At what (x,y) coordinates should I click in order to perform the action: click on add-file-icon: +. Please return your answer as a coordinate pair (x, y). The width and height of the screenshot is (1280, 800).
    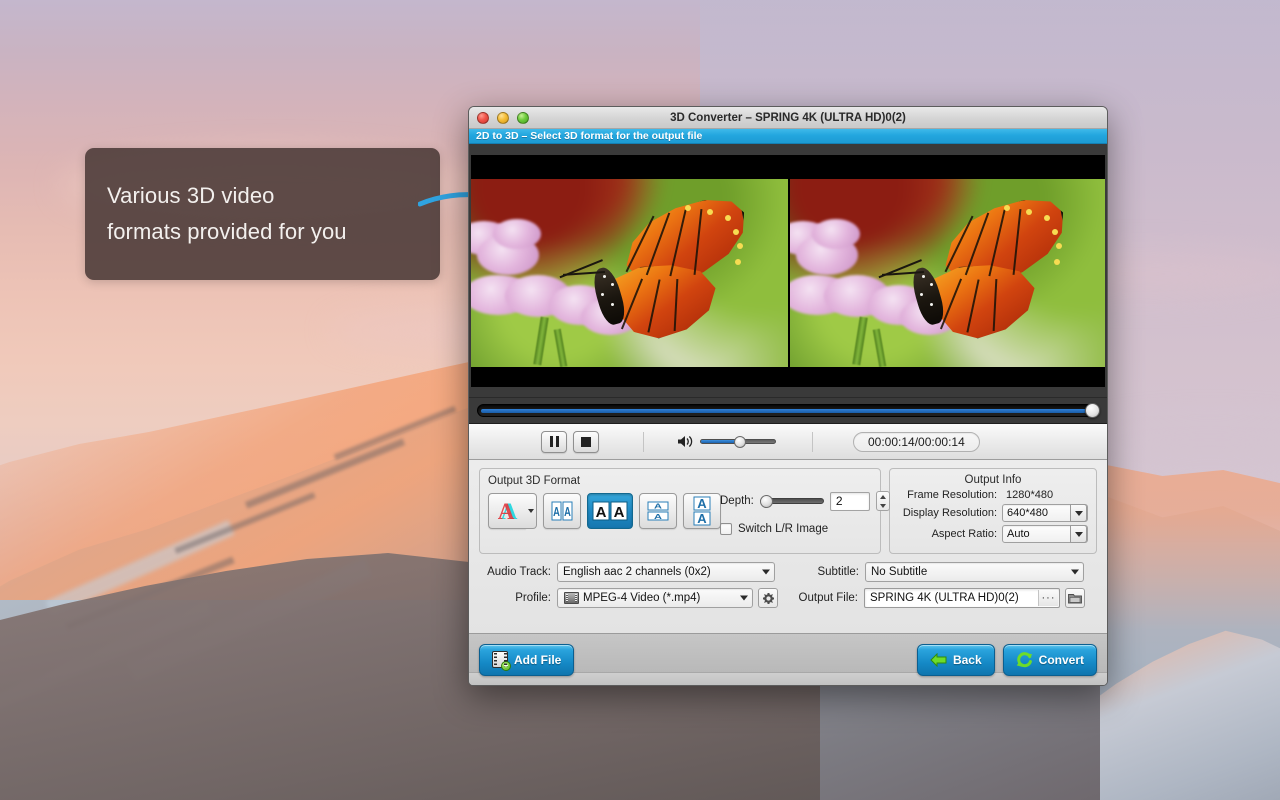
    Looking at the image, I should click on (501, 661).